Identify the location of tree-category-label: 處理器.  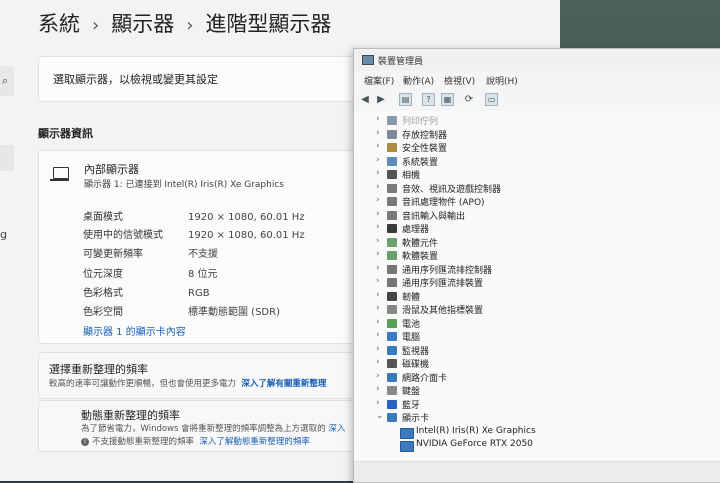
(416, 230).